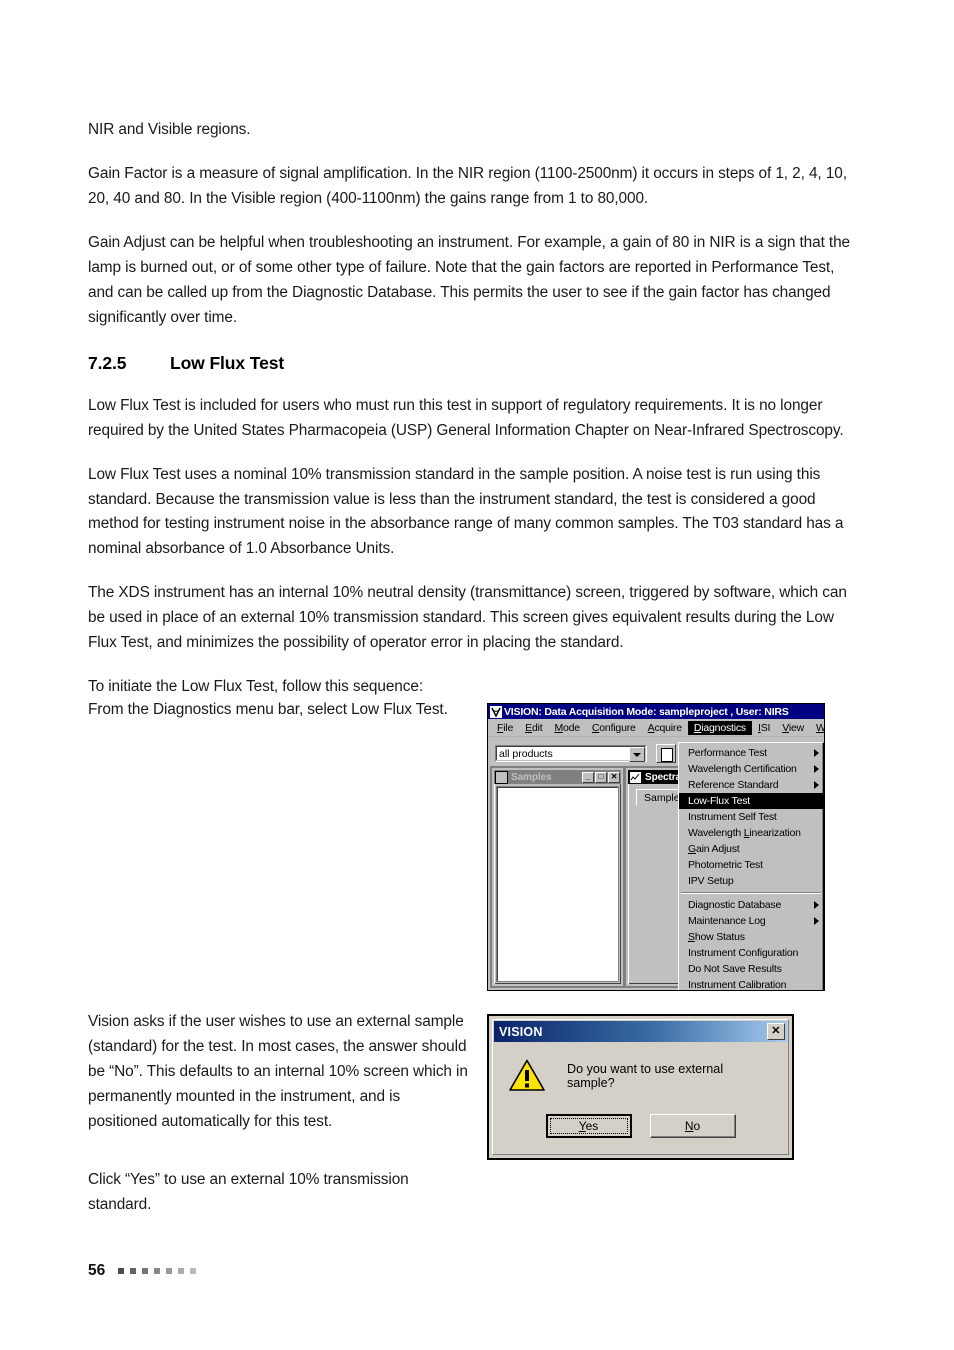 Image resolution: width=954 pixels, height=1350 pixels. Describe the element at coordinates (735, 969) in the screenshot. I see `menu-item-label: Do Not Save Results` at that location.